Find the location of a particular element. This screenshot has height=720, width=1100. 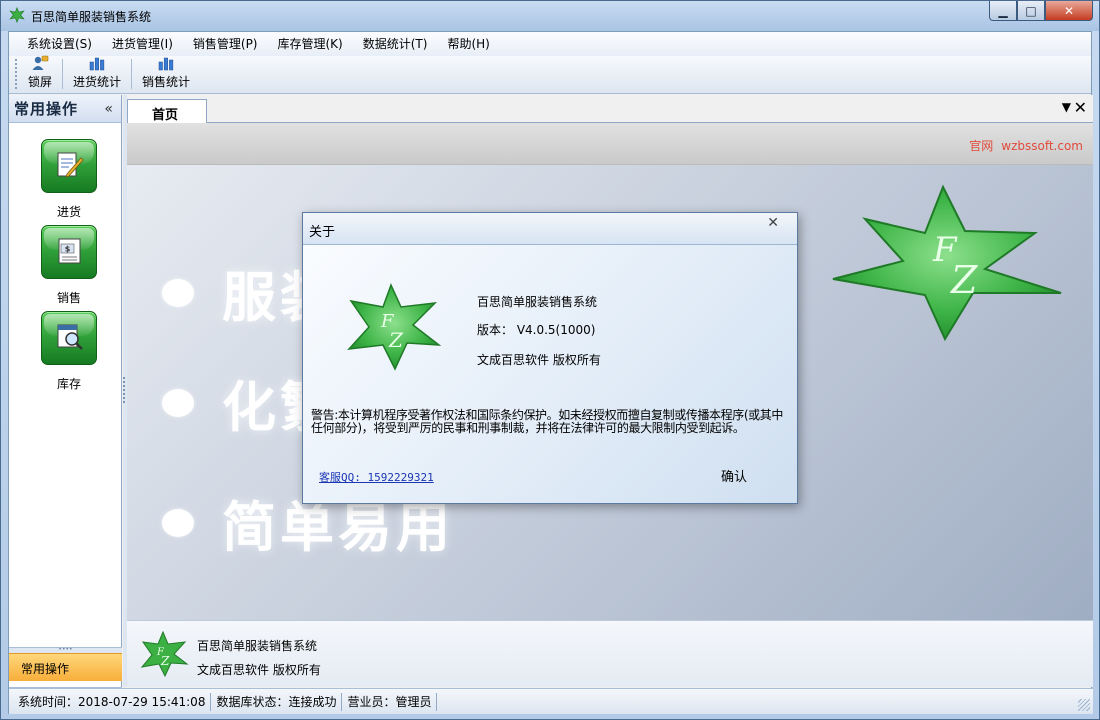

official-site-url: wzbssoft.com is located at coordinates (1042, 146).